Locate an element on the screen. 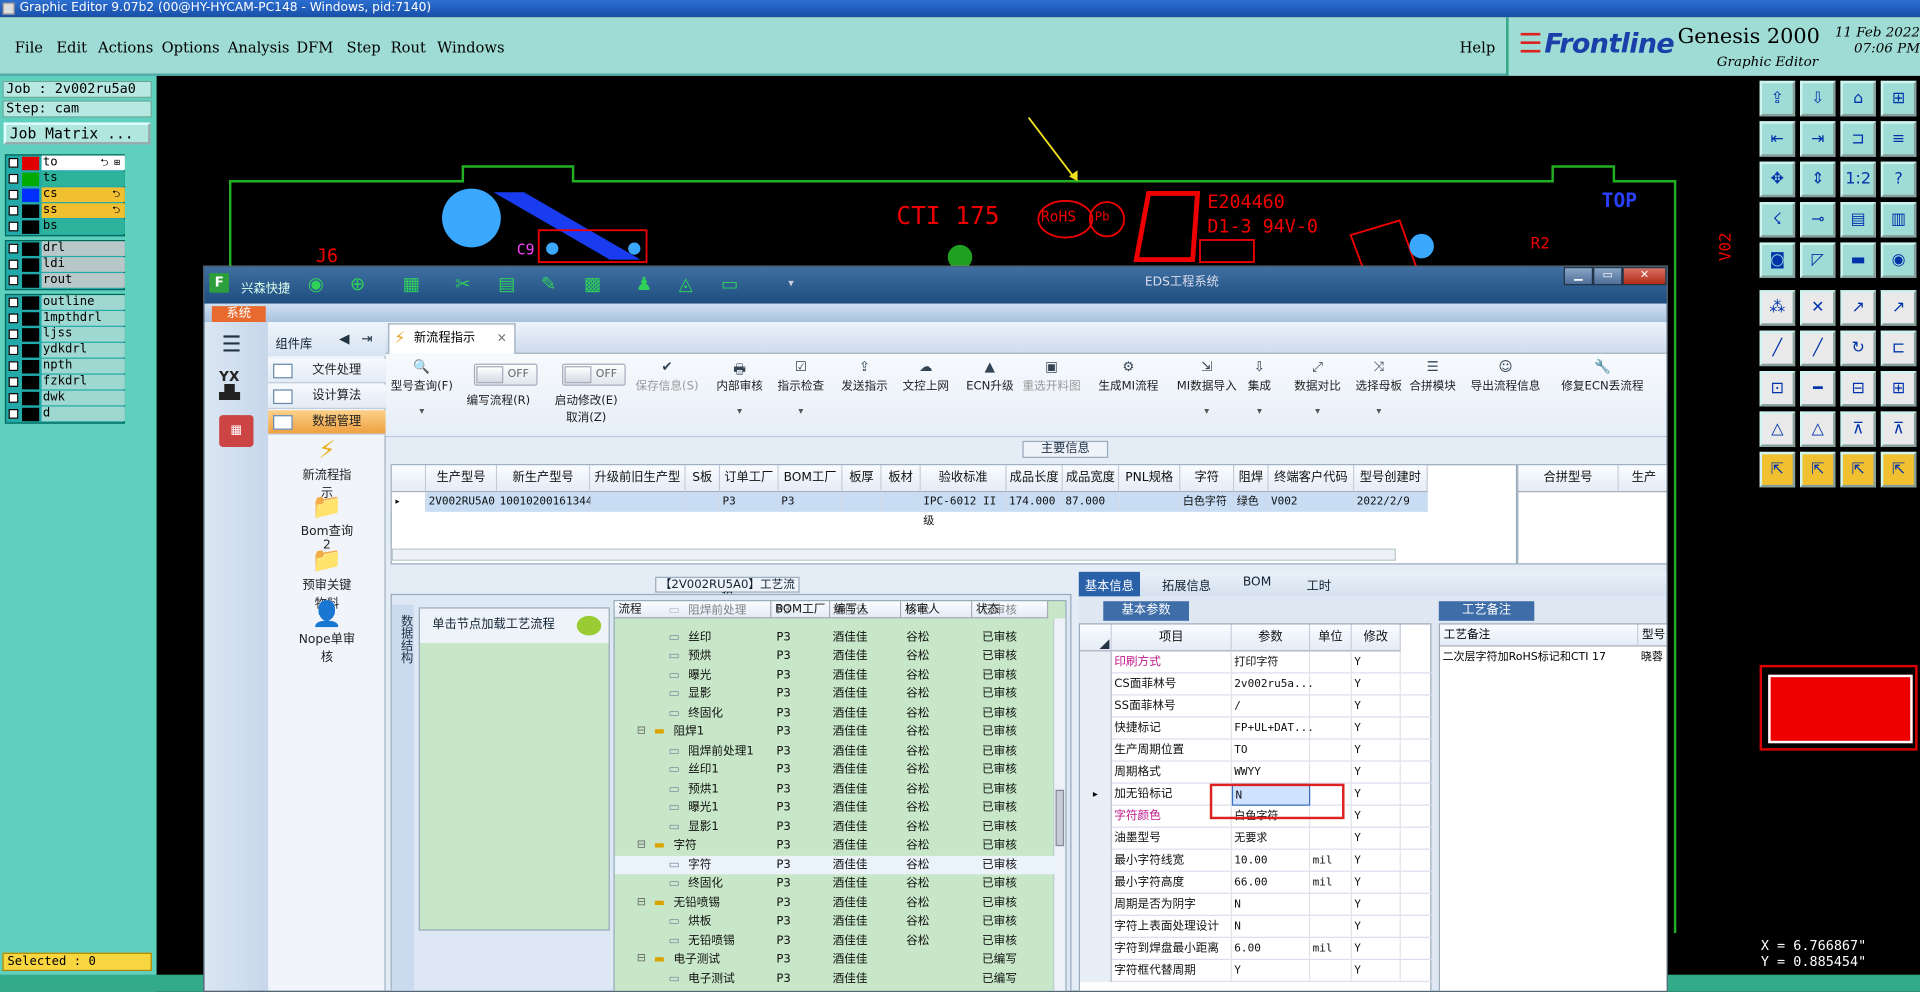 This screenshot has height=992, width=1920. ribbon-2: 启动修改(E) 取消(Z) is located at coordinates (586, 408).